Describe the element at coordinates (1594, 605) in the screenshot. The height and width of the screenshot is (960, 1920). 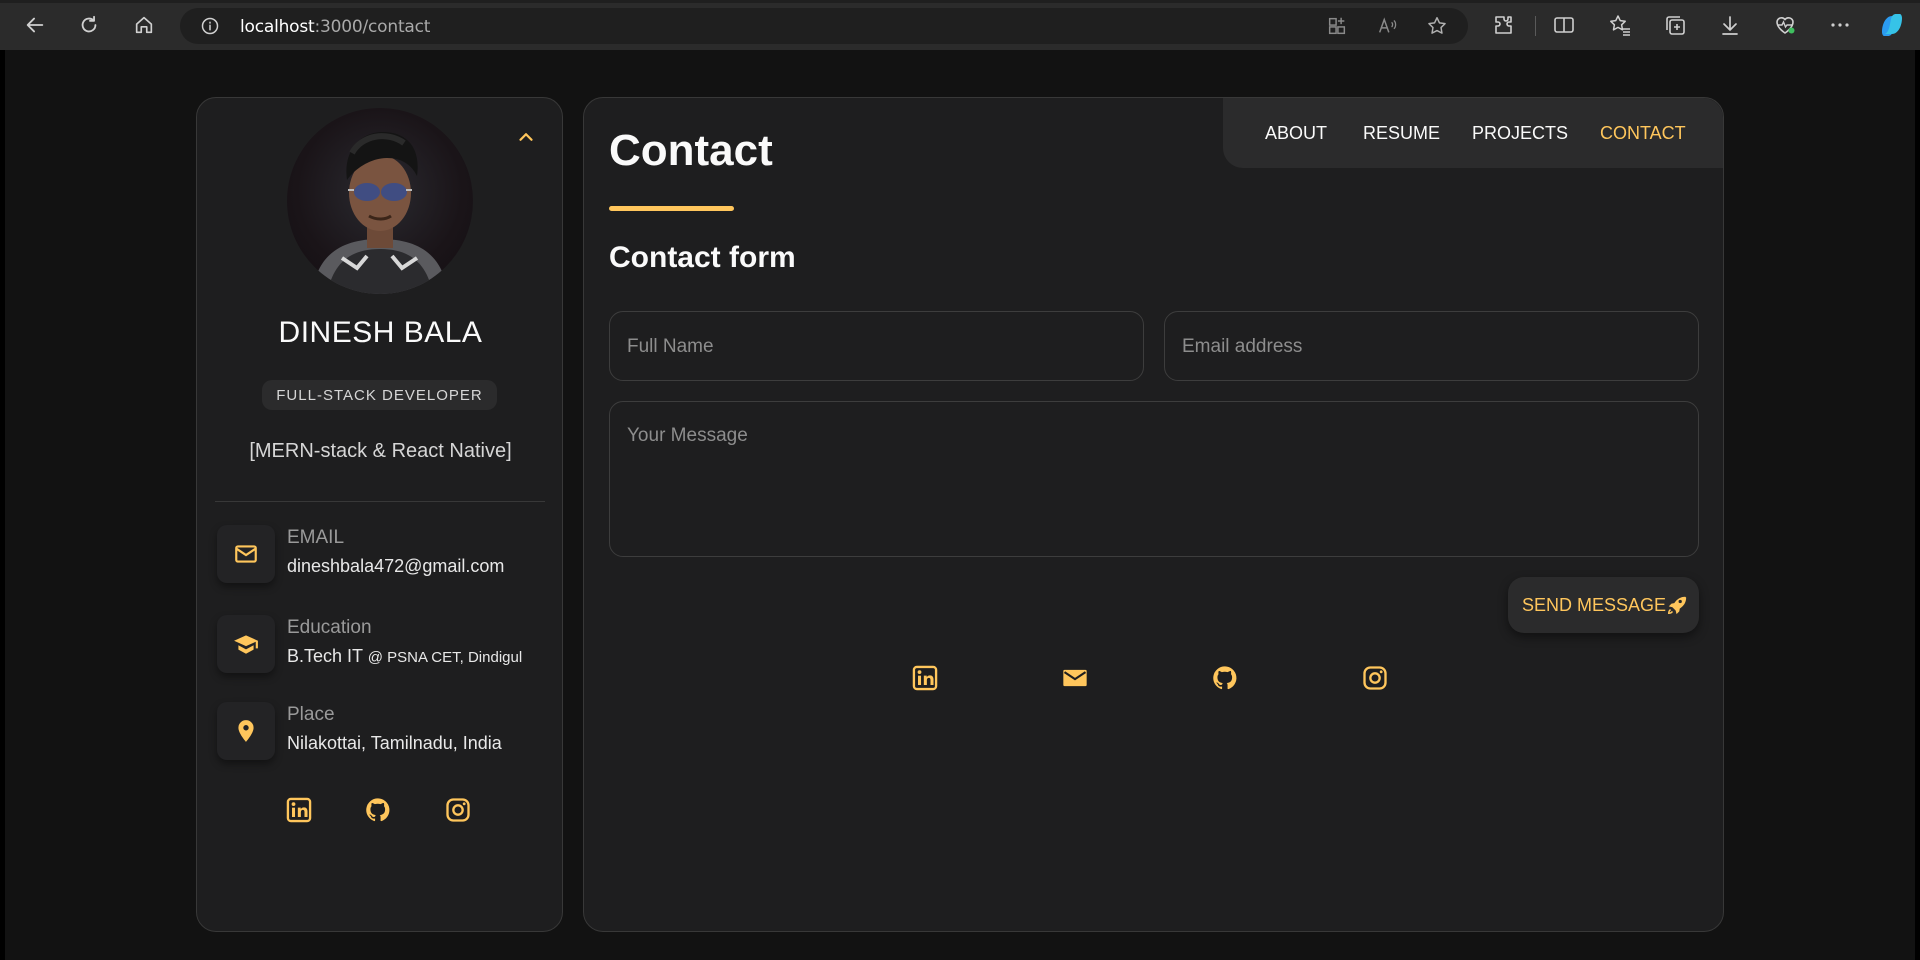
I see `send-message-label: SEND MESSAGE` at that location.